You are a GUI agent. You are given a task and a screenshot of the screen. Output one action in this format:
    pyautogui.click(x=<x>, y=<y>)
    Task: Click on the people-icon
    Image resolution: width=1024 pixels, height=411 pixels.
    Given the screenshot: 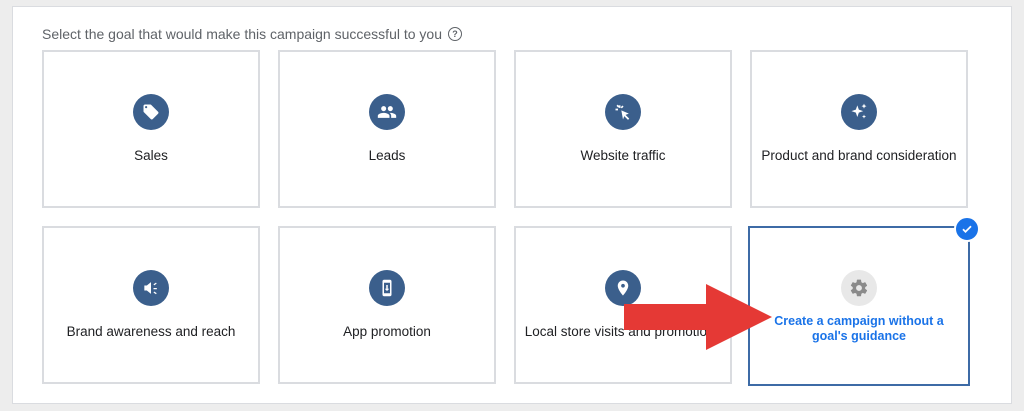 What is the action you would take?
    pyautogui.click(x=387, y=112)
    